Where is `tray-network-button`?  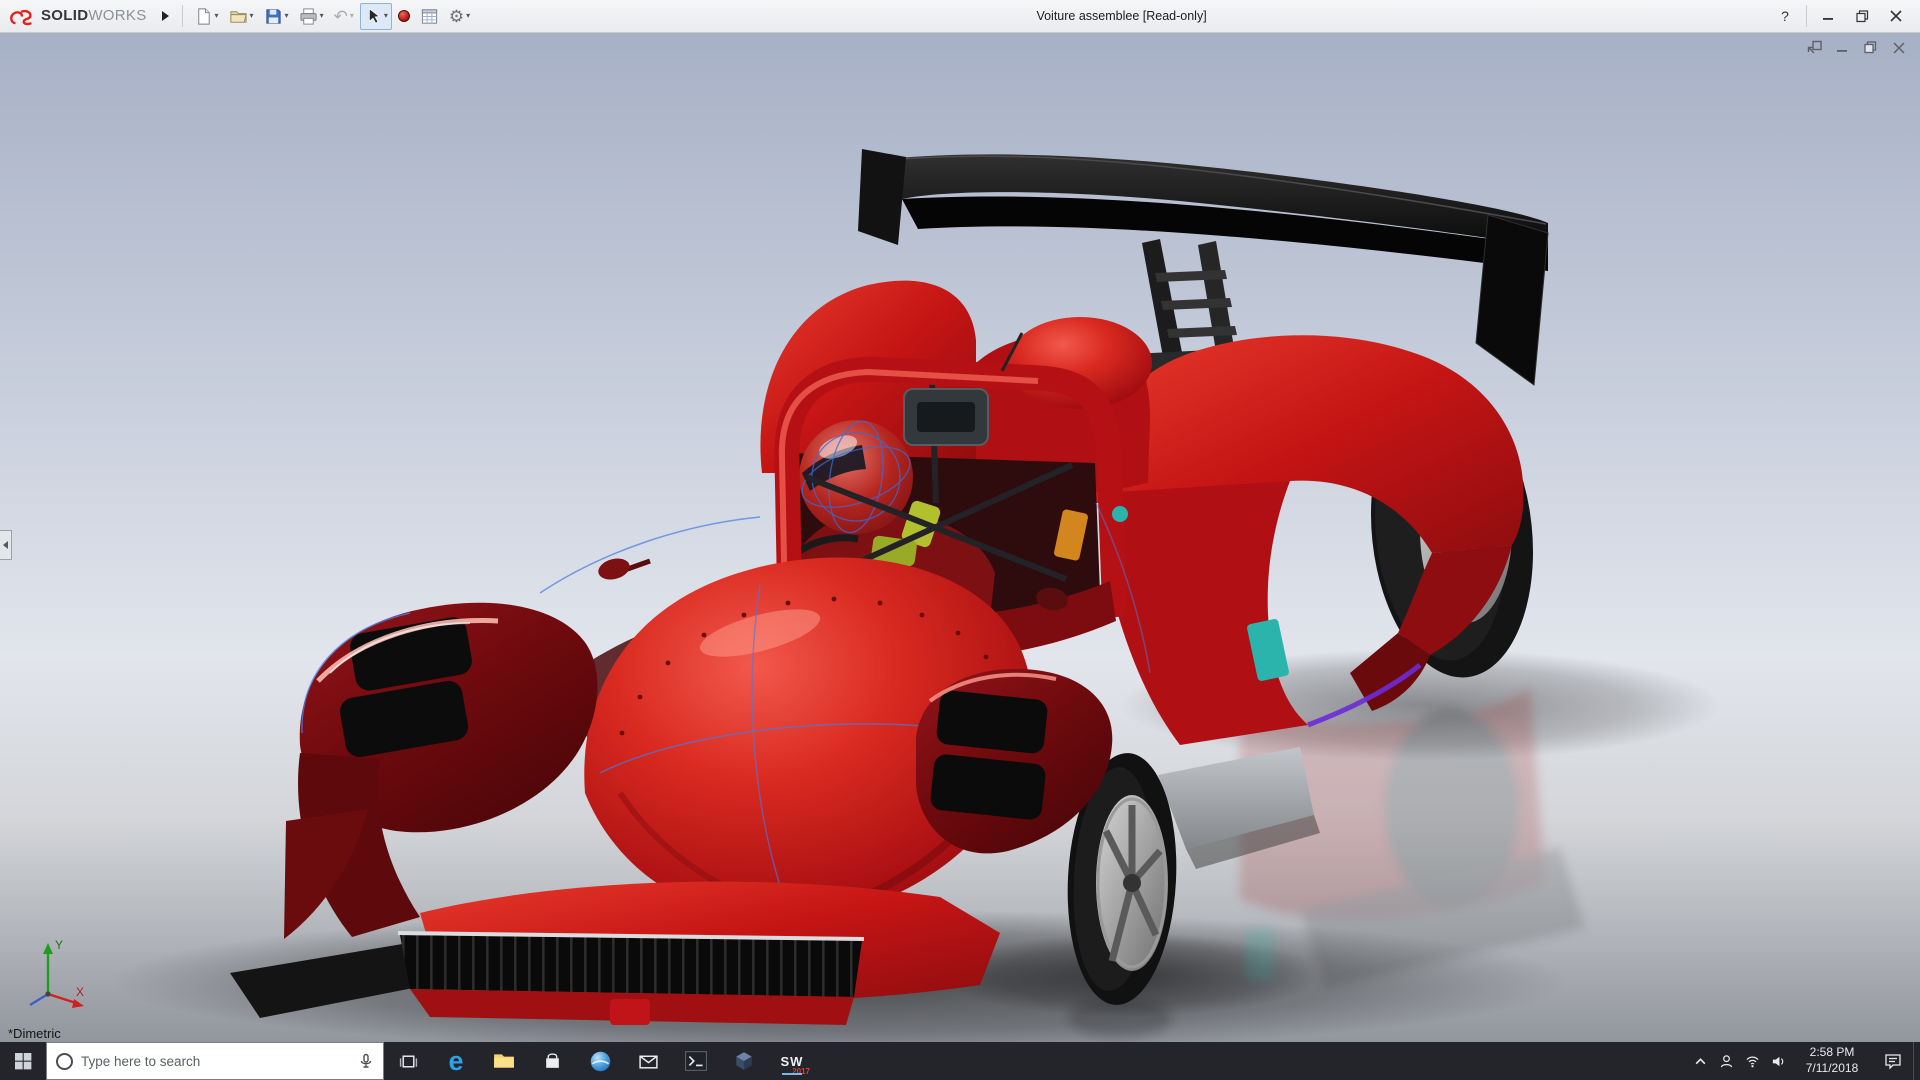 tray-network-button is located at coordinates (1752, 1061).